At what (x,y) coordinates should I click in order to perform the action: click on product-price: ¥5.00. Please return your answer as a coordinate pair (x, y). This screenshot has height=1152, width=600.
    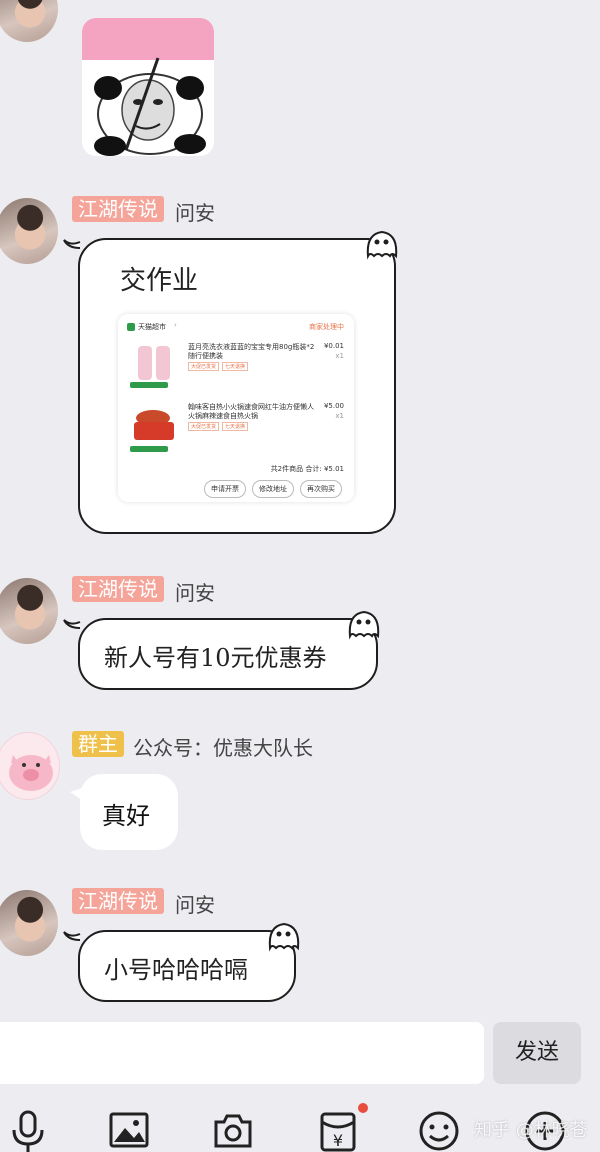
    Looking at the image, I should click on (333, 406).